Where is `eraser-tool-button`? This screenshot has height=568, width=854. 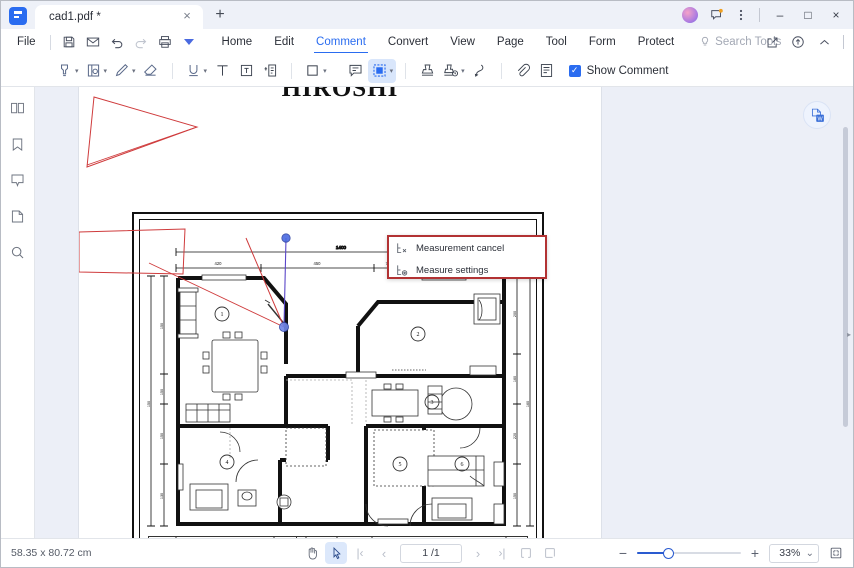 eraser-tool-button is located at coordinates (151, 71).